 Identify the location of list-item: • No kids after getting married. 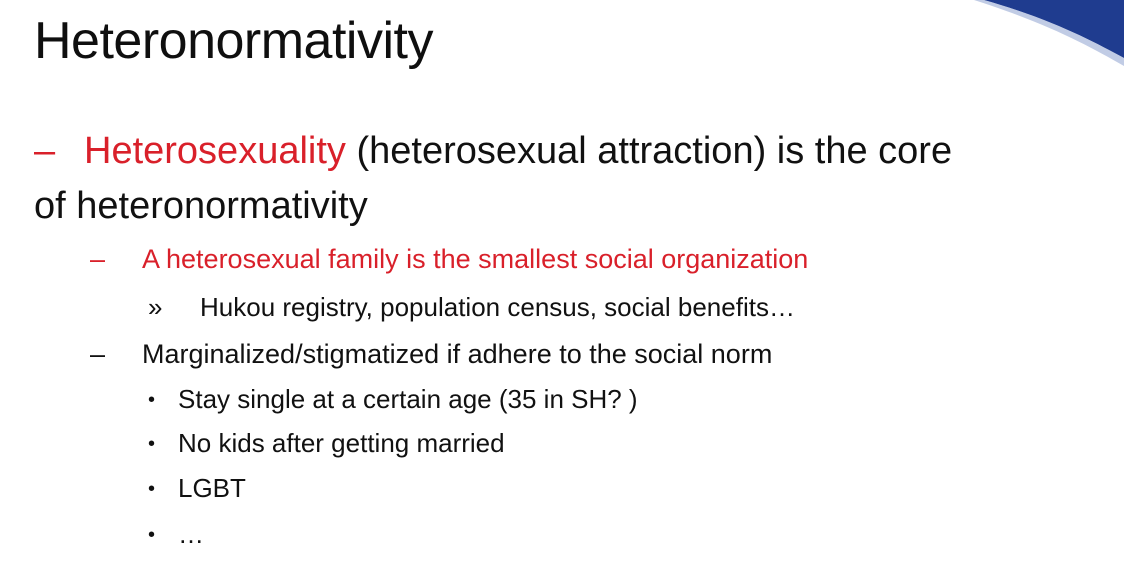
(326, 443).